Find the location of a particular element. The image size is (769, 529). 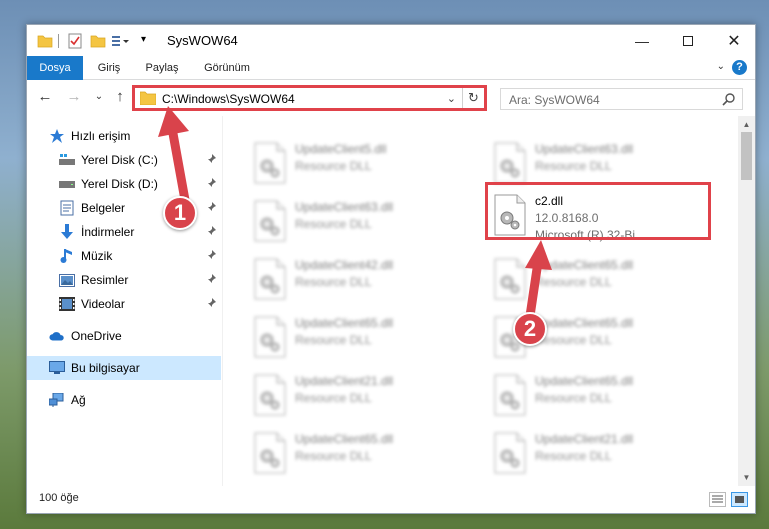

step-1-badge: 1 is located at coordinates (180, 213).